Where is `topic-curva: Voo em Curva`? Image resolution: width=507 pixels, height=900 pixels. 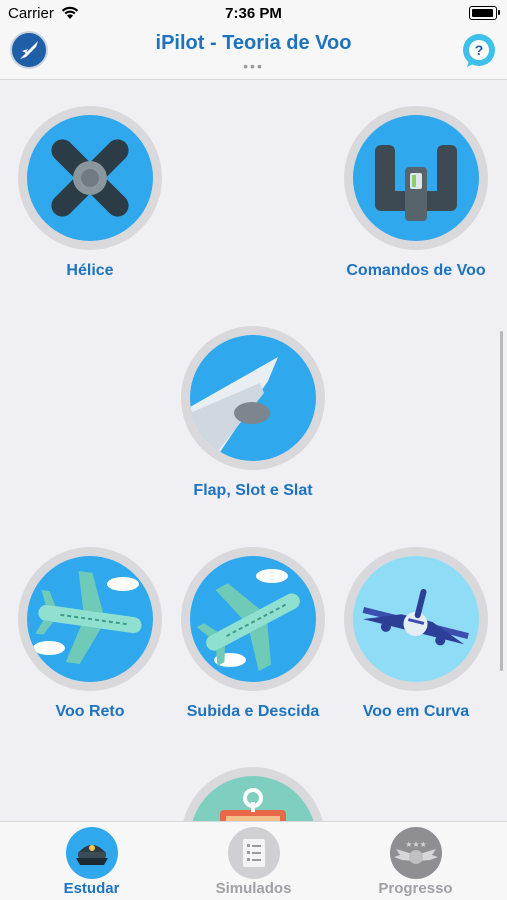
topic-curva: Voo em Curva is located at coordinates (416, 635).